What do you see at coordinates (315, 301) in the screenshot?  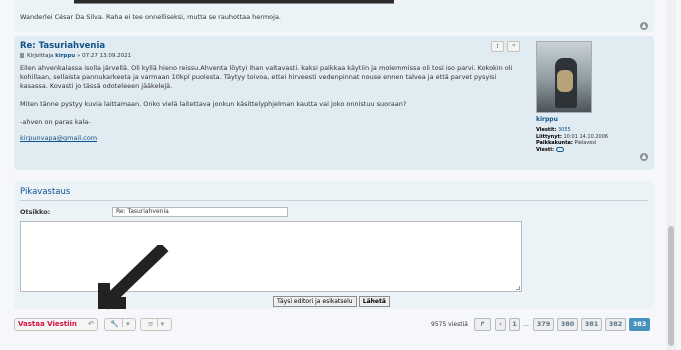 I see `full-editor-button: Täysi editori ja esikatselu` at bounding box center [315, 301].